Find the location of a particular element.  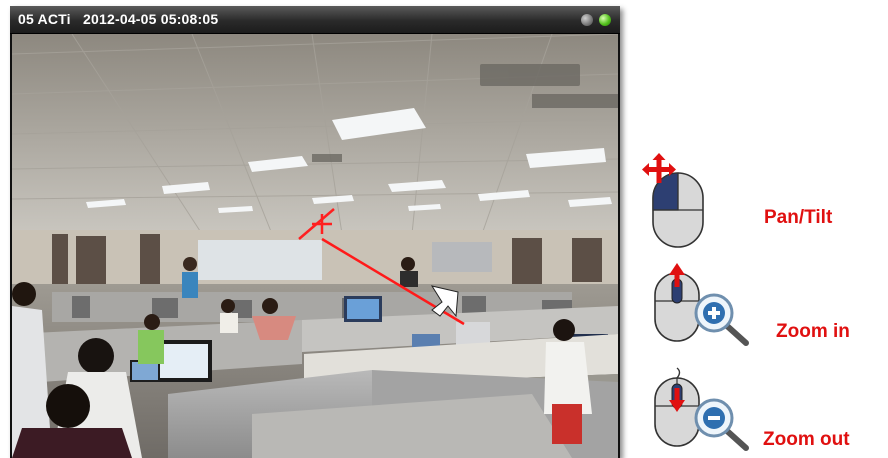

status-led-green-icon is located at coordinates (605, 20).